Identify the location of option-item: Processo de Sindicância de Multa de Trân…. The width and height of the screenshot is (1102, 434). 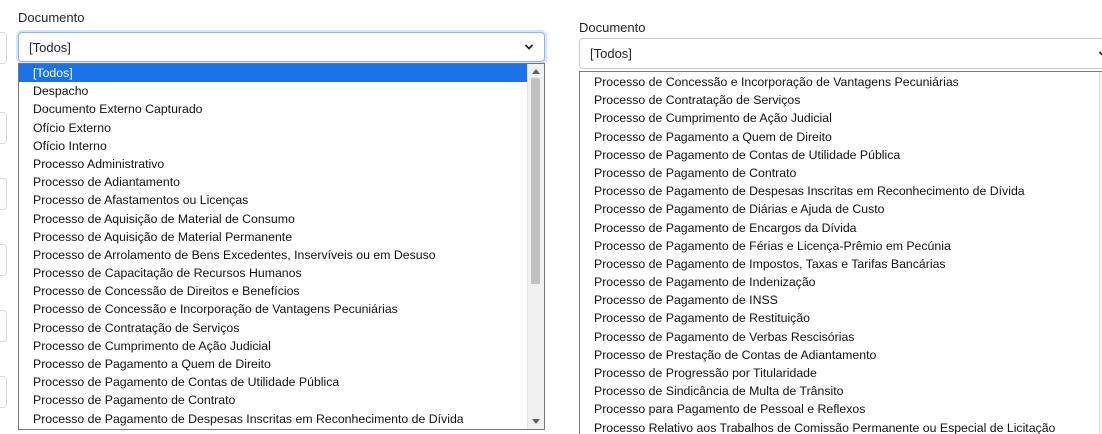
(837, 391).